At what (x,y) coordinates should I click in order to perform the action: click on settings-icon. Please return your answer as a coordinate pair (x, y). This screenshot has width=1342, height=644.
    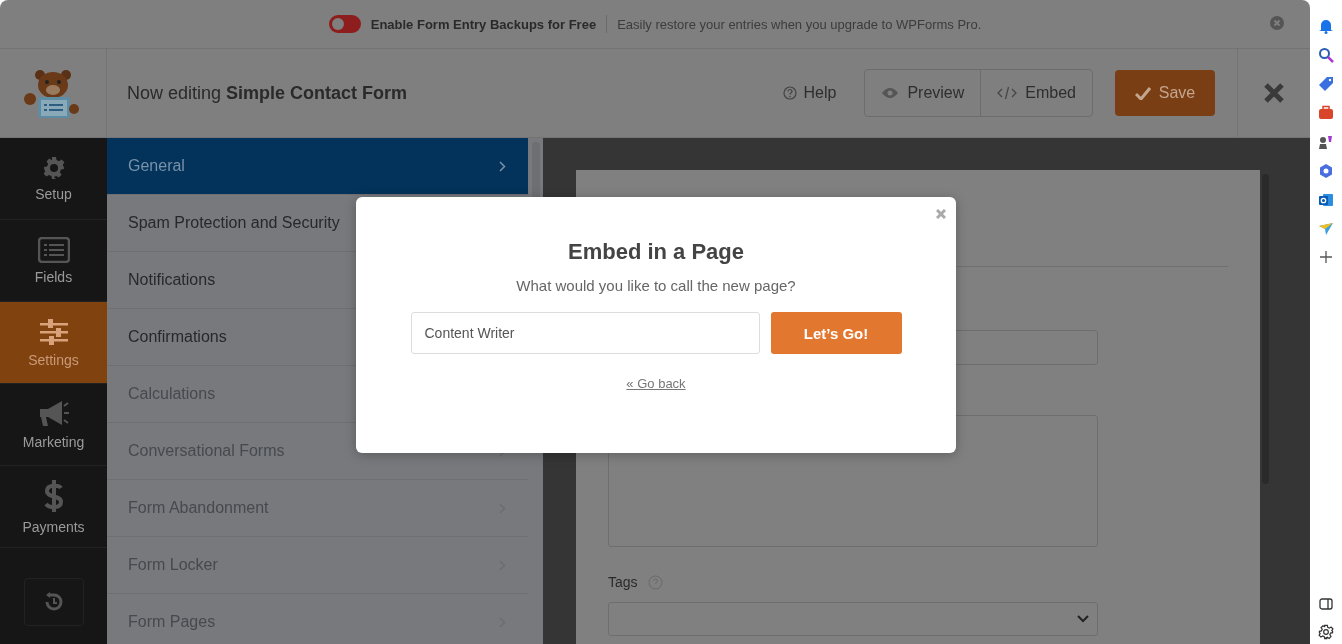
    Looking at the image, I should click on (1326, 632).